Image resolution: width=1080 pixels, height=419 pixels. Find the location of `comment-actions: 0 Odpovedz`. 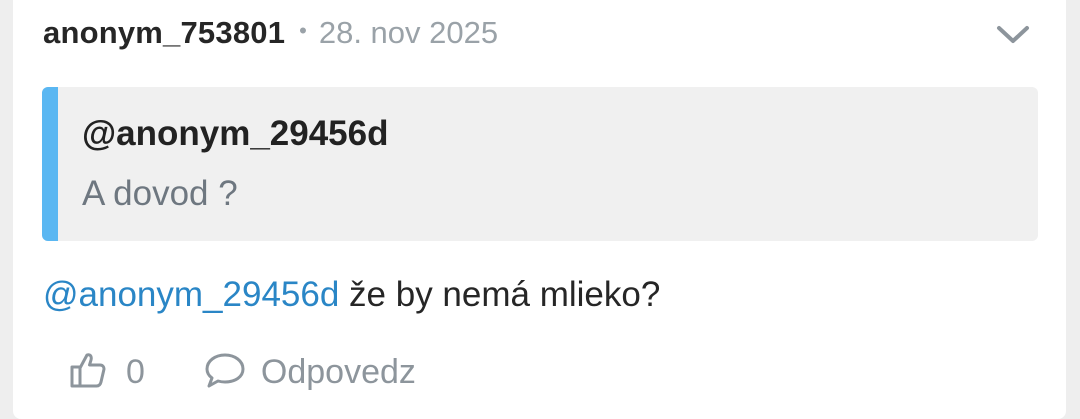

comment-actions: 0 Odpovedz is located at coordinates (242, 372).